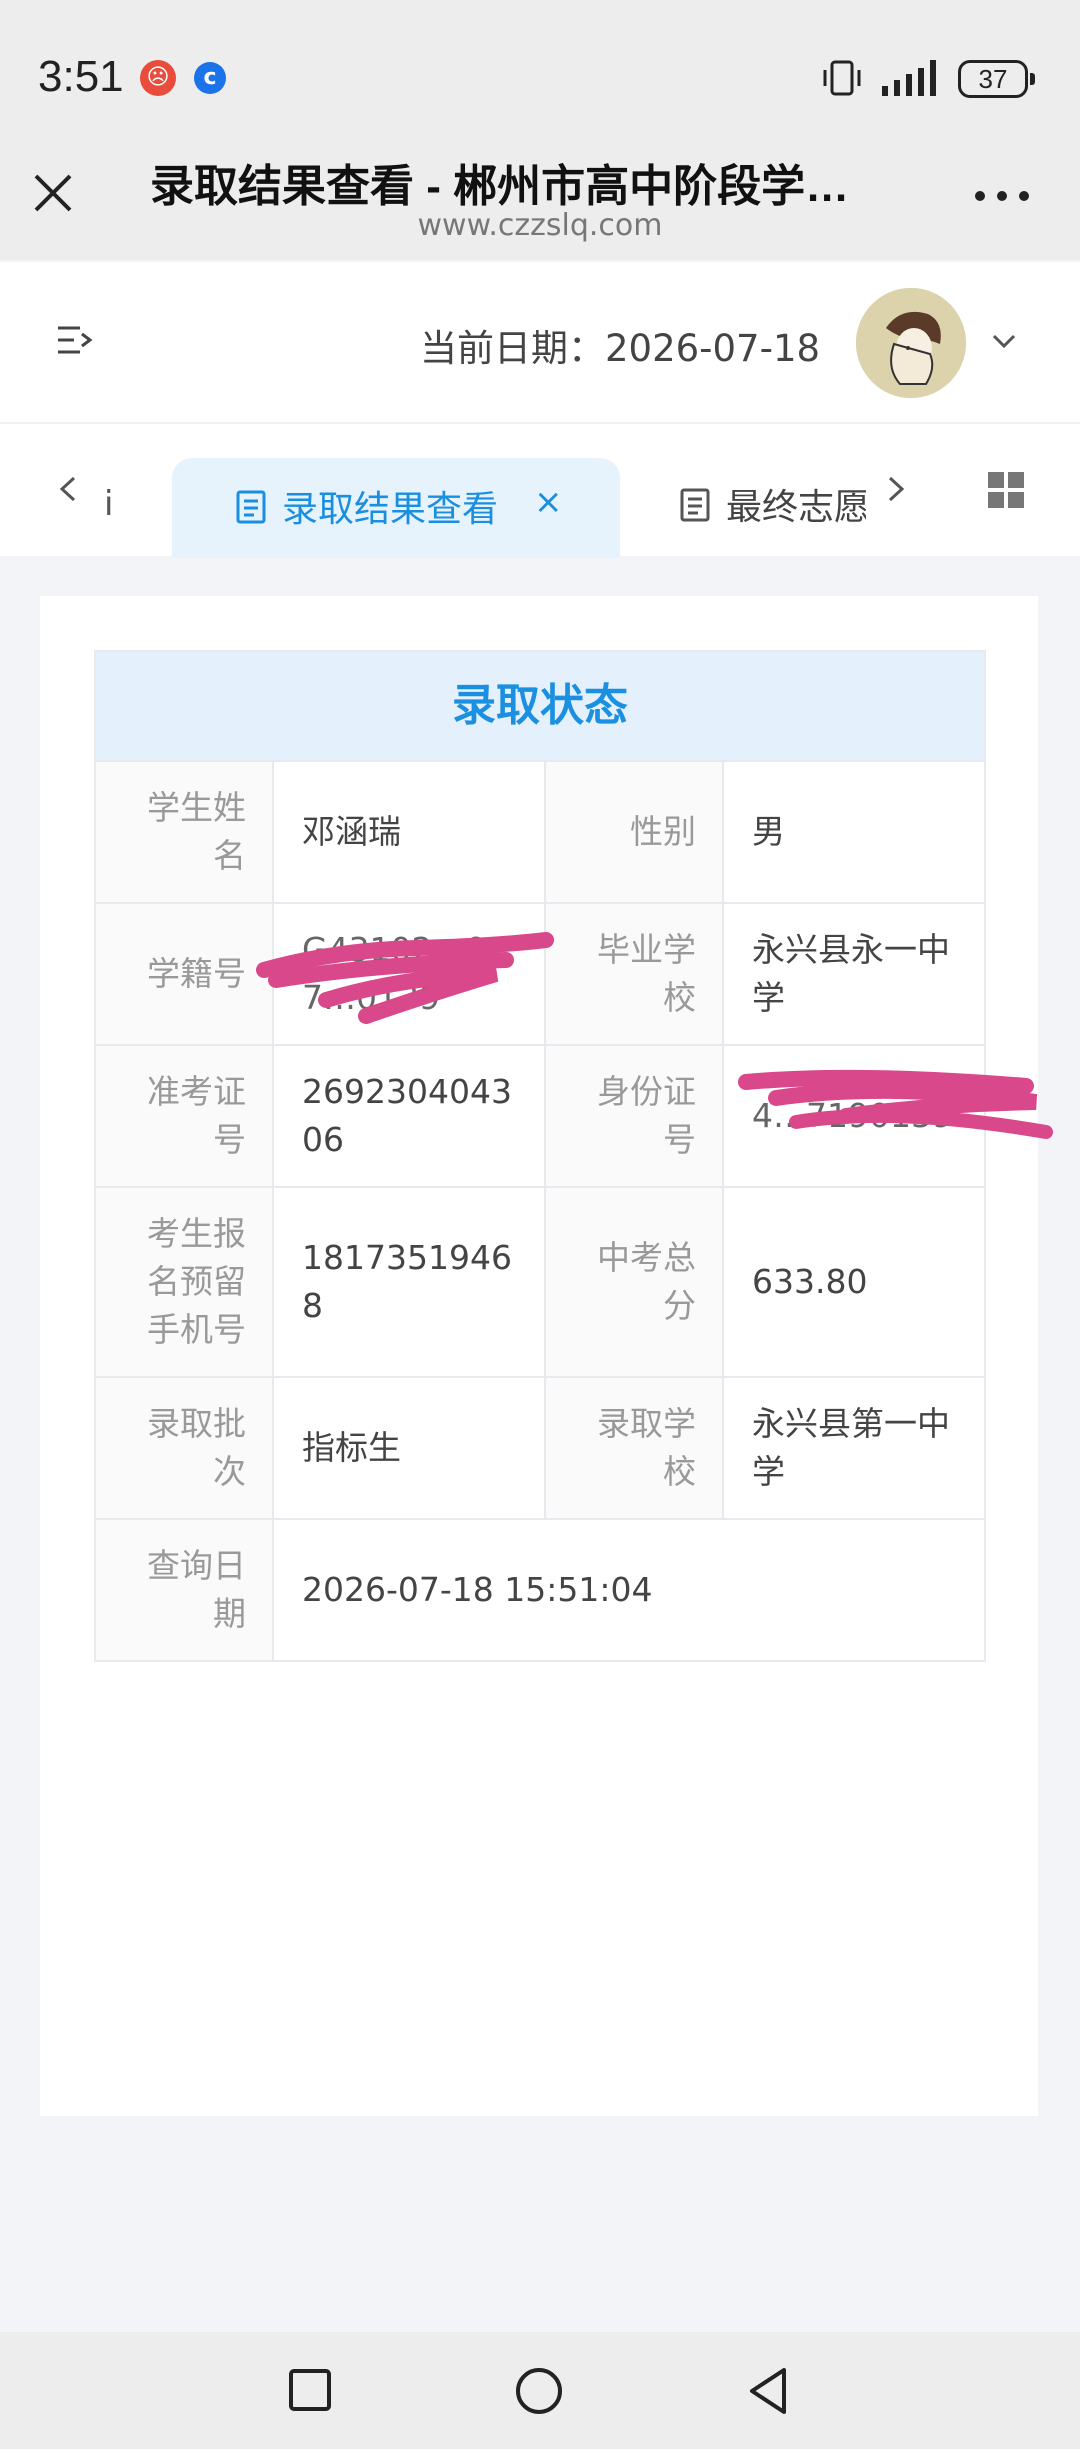  I want to click on notification-browser-icon: c, so click(210, 78).